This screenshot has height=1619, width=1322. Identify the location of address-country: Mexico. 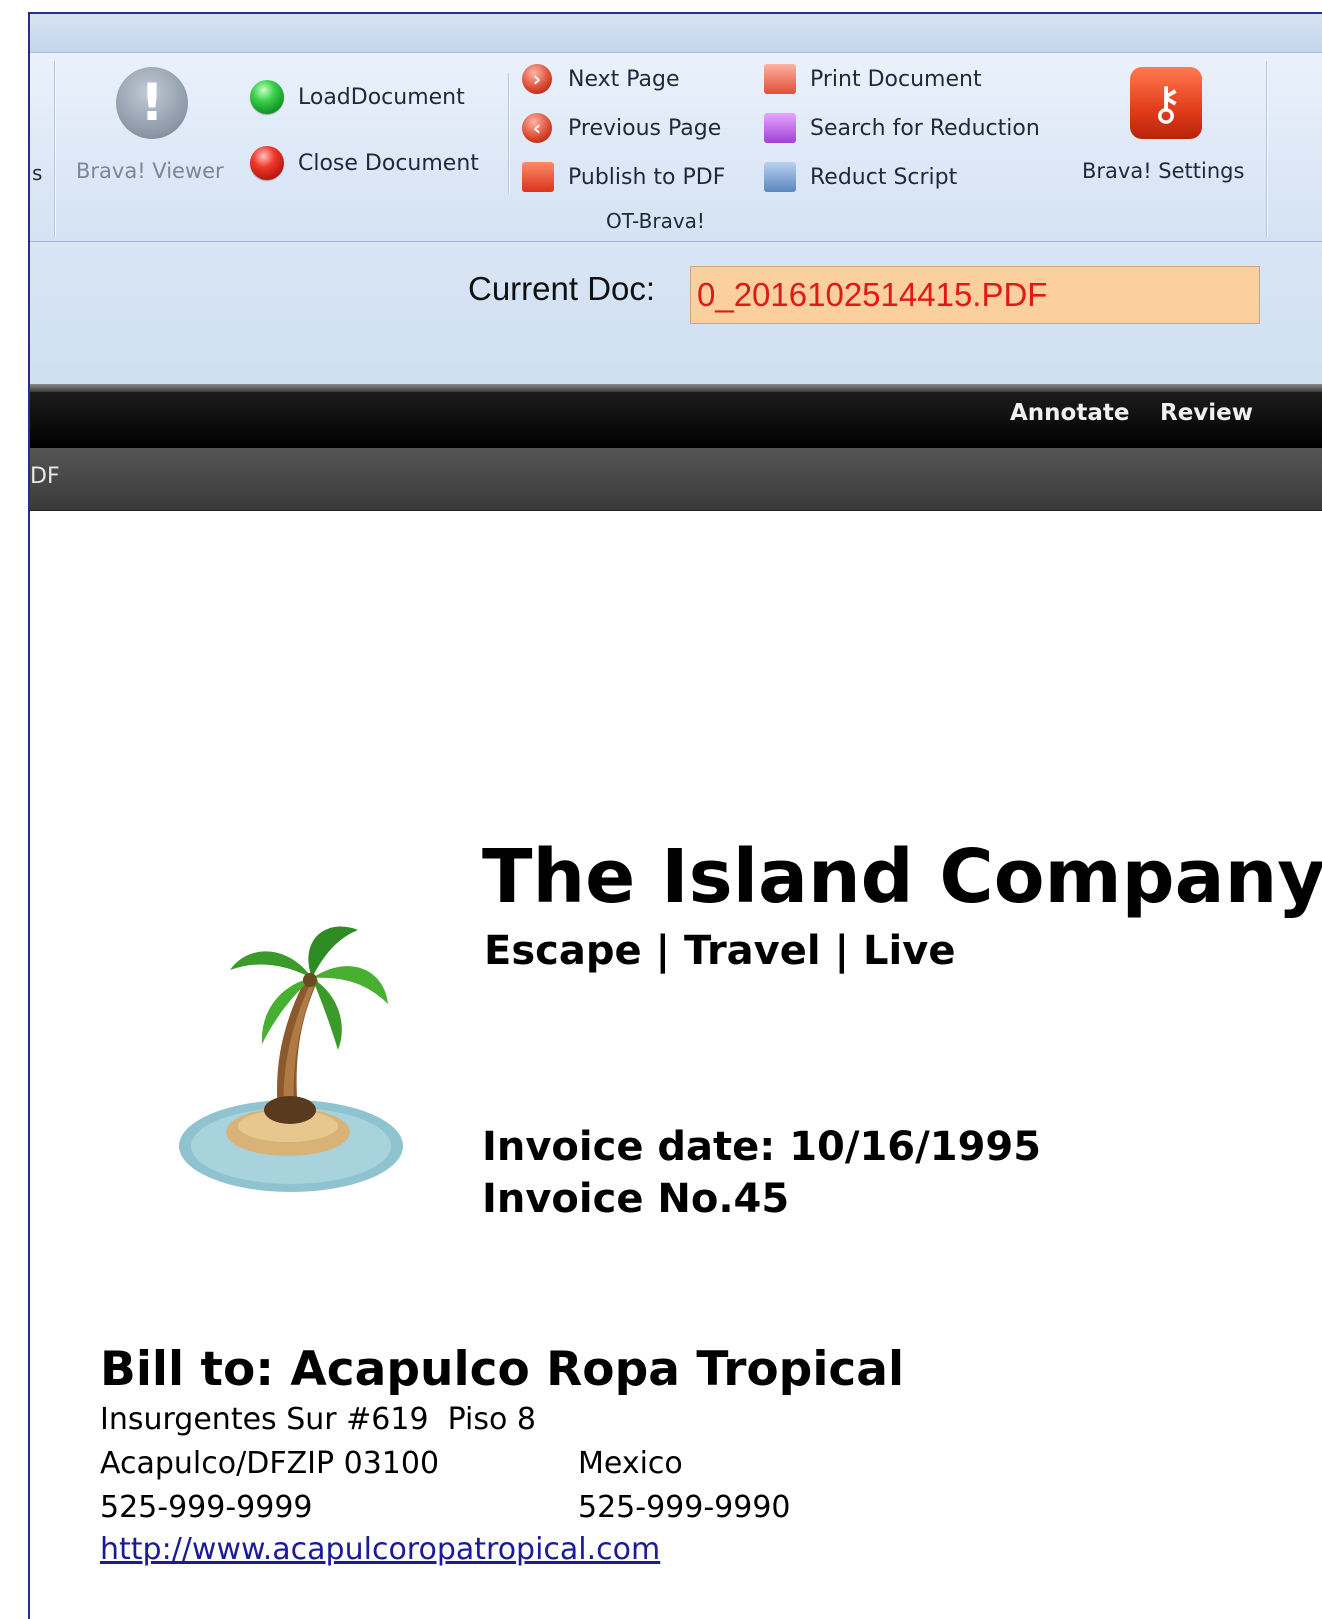
(630, 1463).